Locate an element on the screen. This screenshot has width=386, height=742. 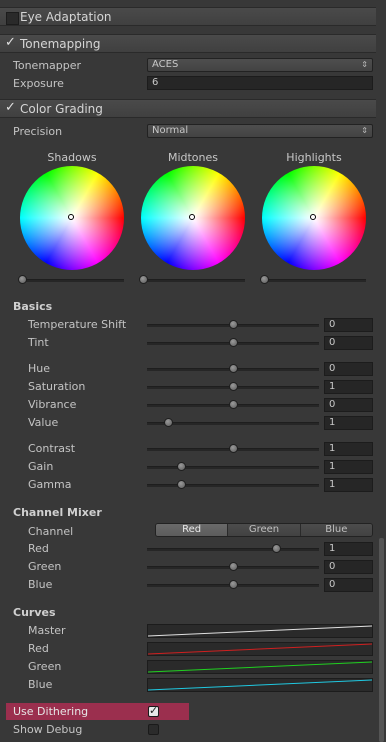
tint-label: Tint is located at coordinates (38, 342).